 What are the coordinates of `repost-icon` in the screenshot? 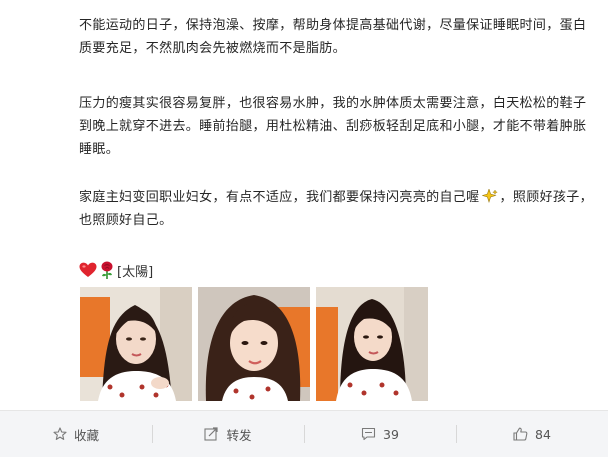 It's located at (211, 434).